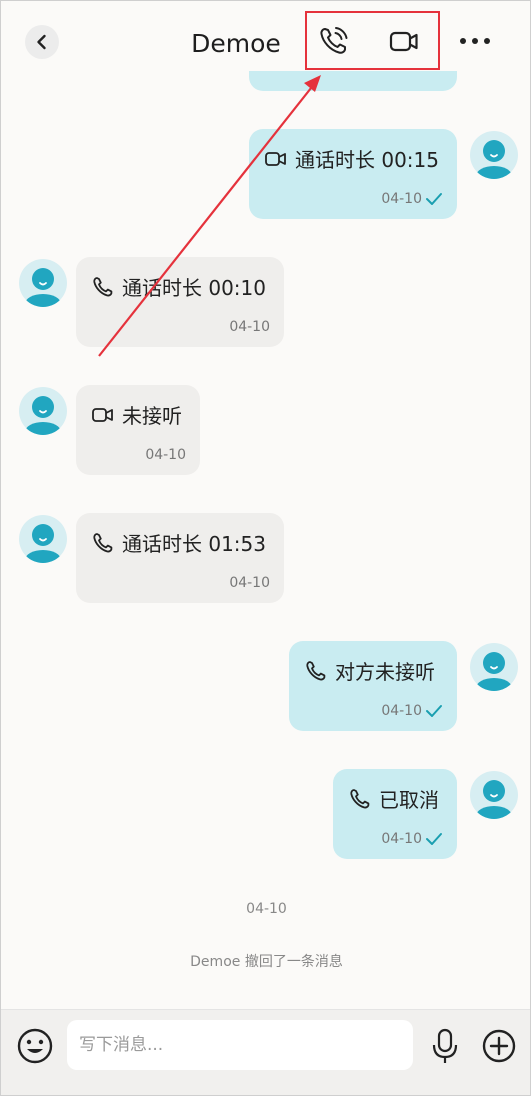 The image size is (531, 1096). Describe the element at coordinates (180, 302) in the screenshot. I see `message-bubble: 通话时长 00:10 04-10` at that location.